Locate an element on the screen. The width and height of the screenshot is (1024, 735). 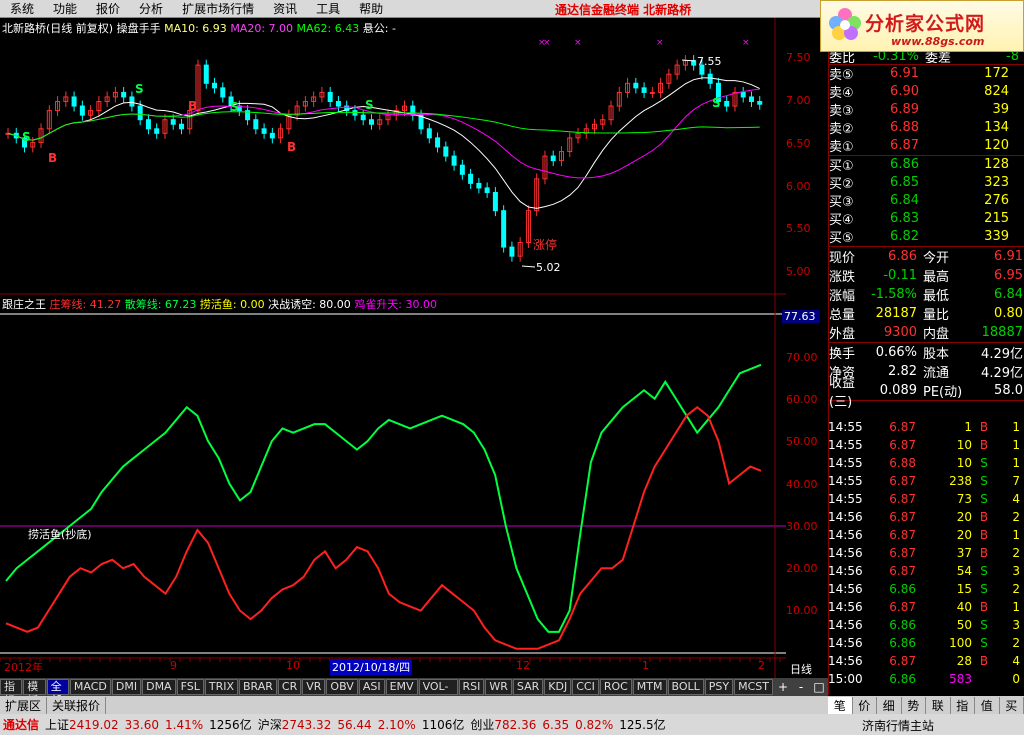
ask-row: 卖① 6.87 120 is located at coordinates (926, 146).